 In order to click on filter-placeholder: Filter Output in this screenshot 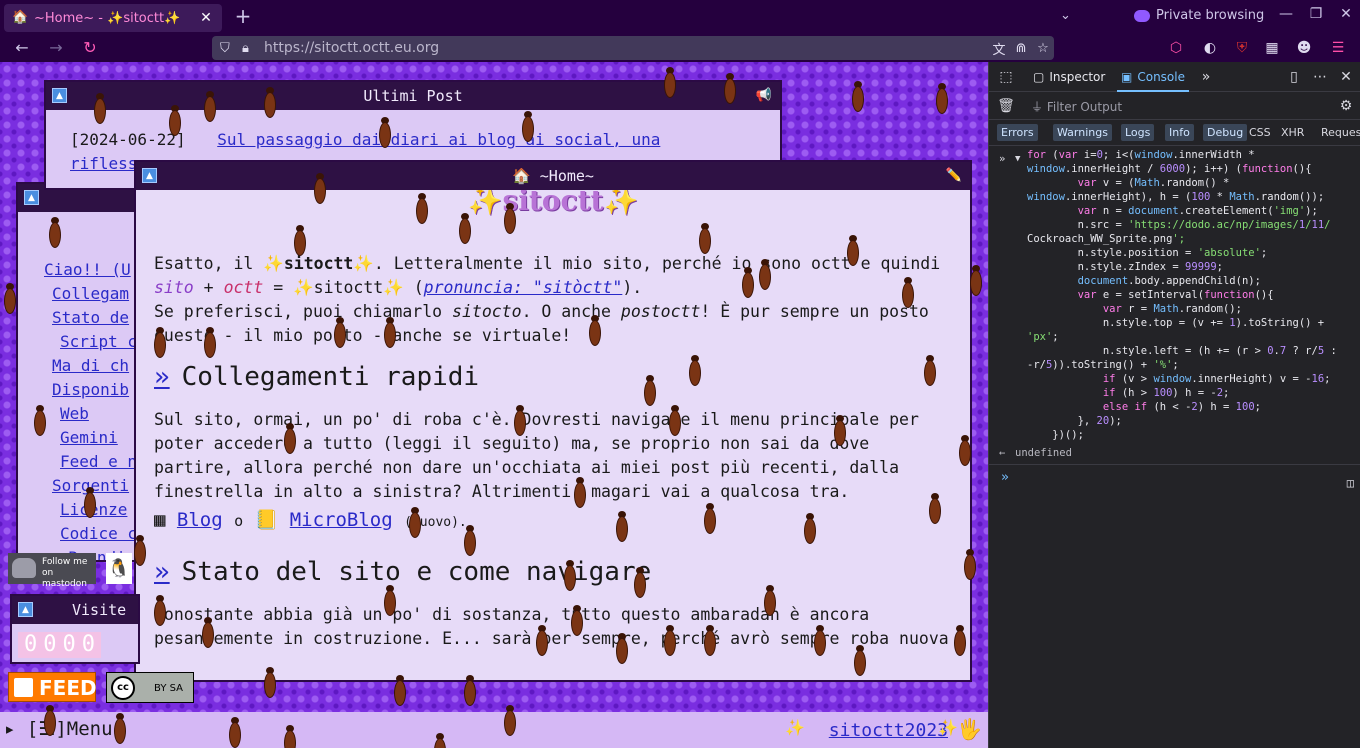, I will do `click(1084, 107)`.